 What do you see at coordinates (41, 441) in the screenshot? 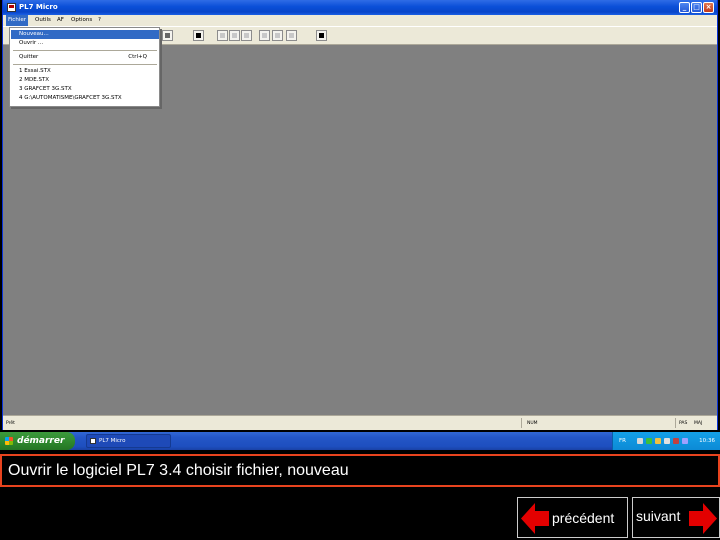
I see `start-label: démarrer` at bounding box center [41, 441].